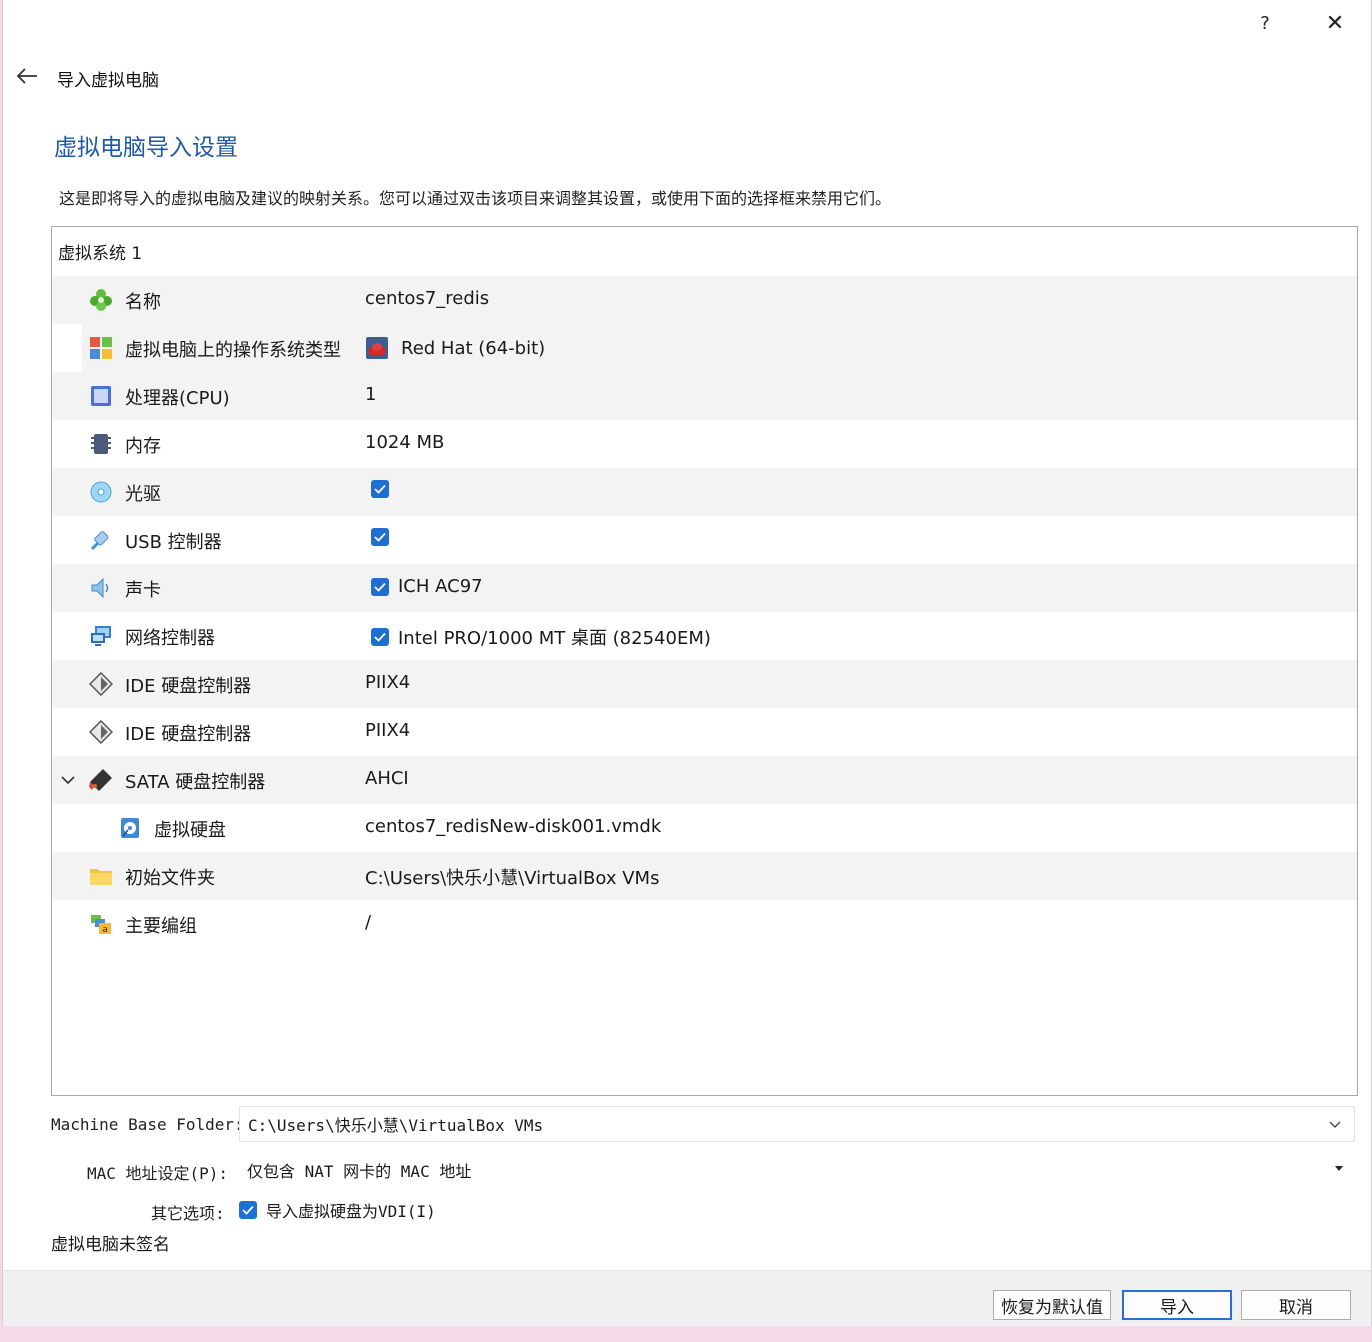 The width and height of the screenshot is (1372, 1342). What do you see at coordinates (377, 348) in the screenshot?
I see `red-hat-icon` at bounding box center [377, 348].